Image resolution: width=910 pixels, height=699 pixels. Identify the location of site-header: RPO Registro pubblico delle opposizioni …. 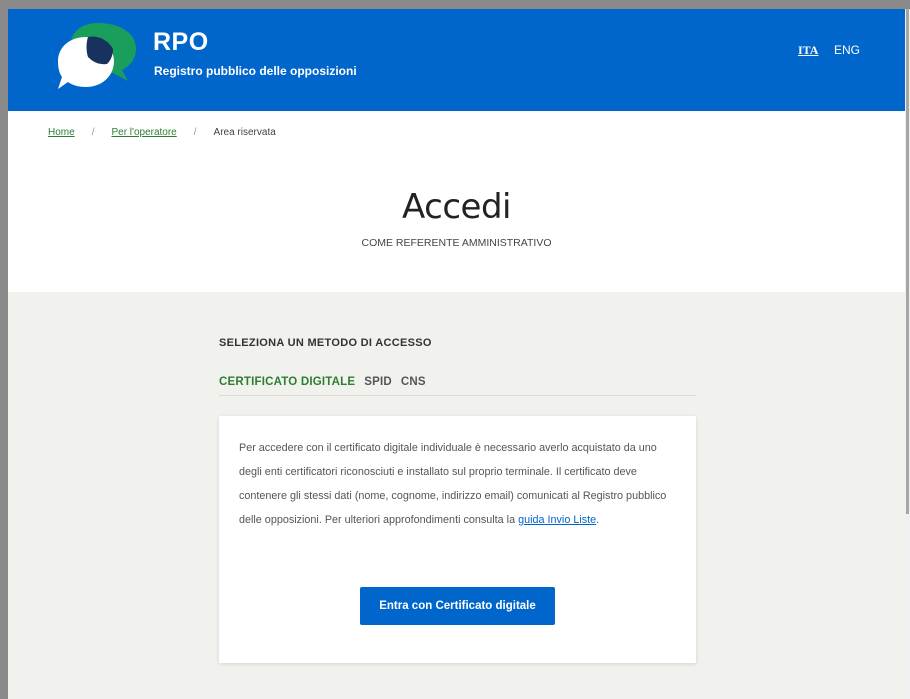
(456, 60).